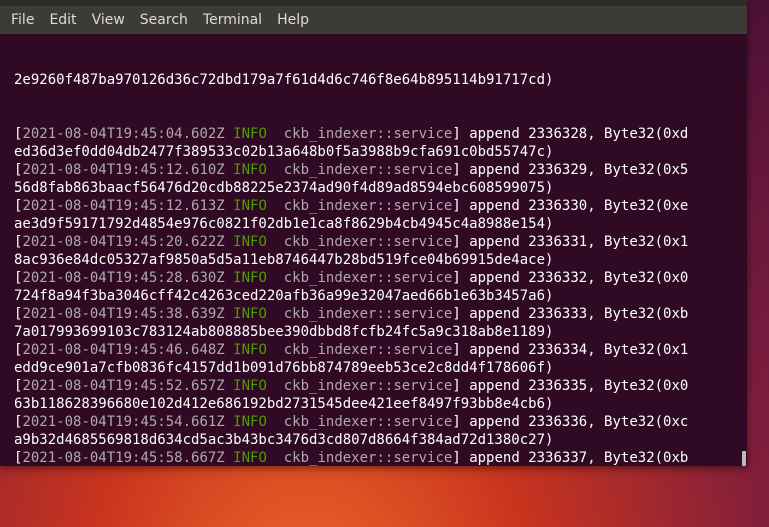 This screenshot has width=769, height=527. Describe the element at coordinates (123, 386) in the screenshot. I see `log-timestamp: 2021-08-04T19:45:52.657Z` at that location.